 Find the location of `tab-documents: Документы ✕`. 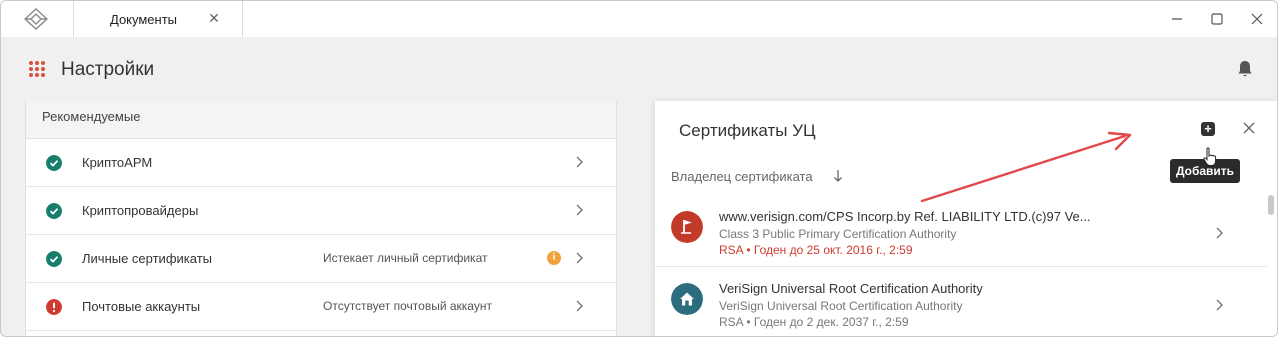

tab-documents: Документы ✕ is located at coordinates (158, 19).